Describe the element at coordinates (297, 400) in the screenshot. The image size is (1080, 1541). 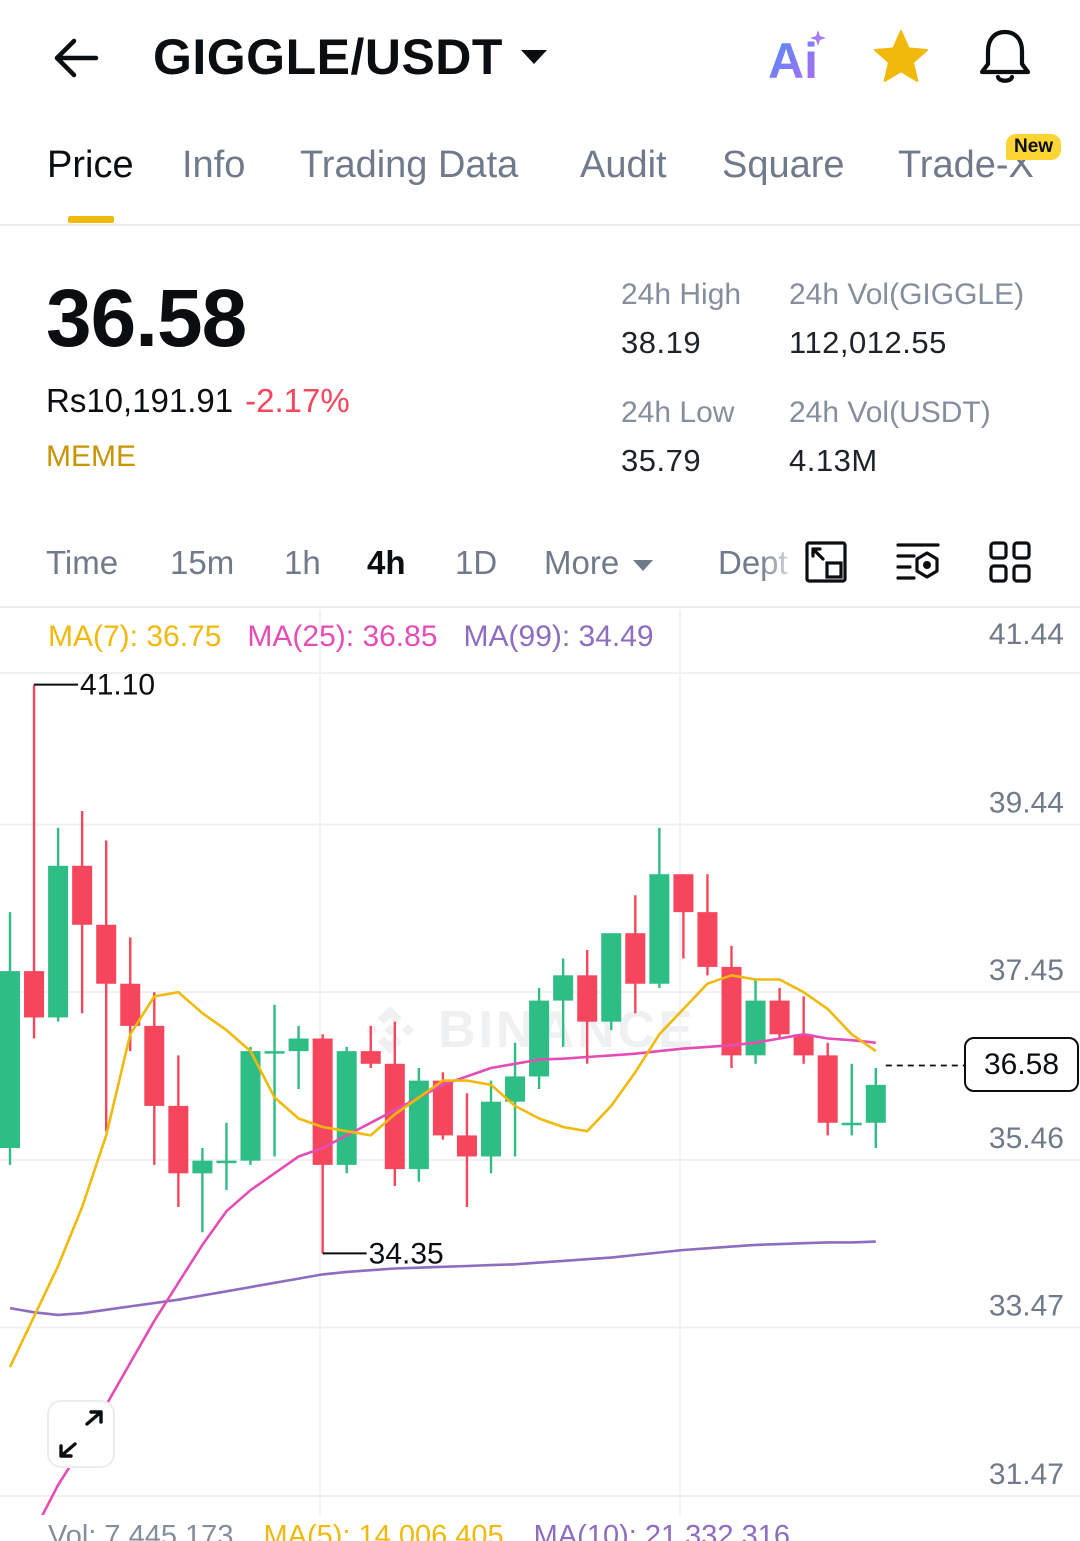
I see `price-change-percent: -2.17%` at that location.